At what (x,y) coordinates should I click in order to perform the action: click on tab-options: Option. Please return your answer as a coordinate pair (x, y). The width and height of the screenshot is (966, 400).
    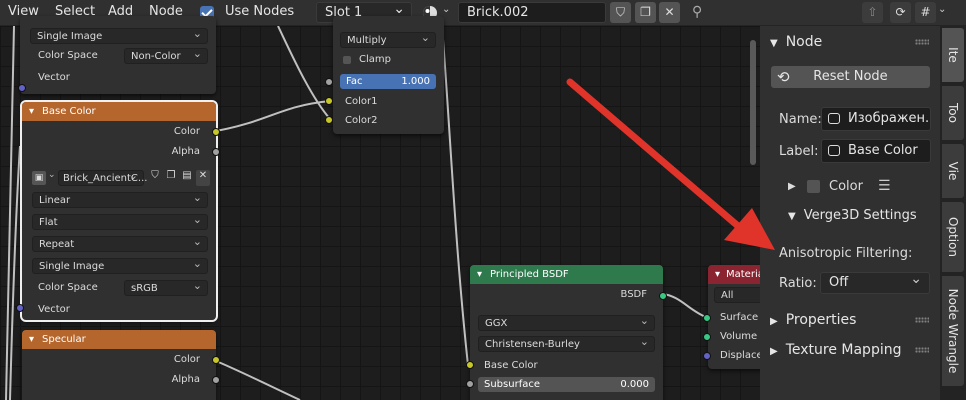
    Looking at the image, I should click on (953, 237).